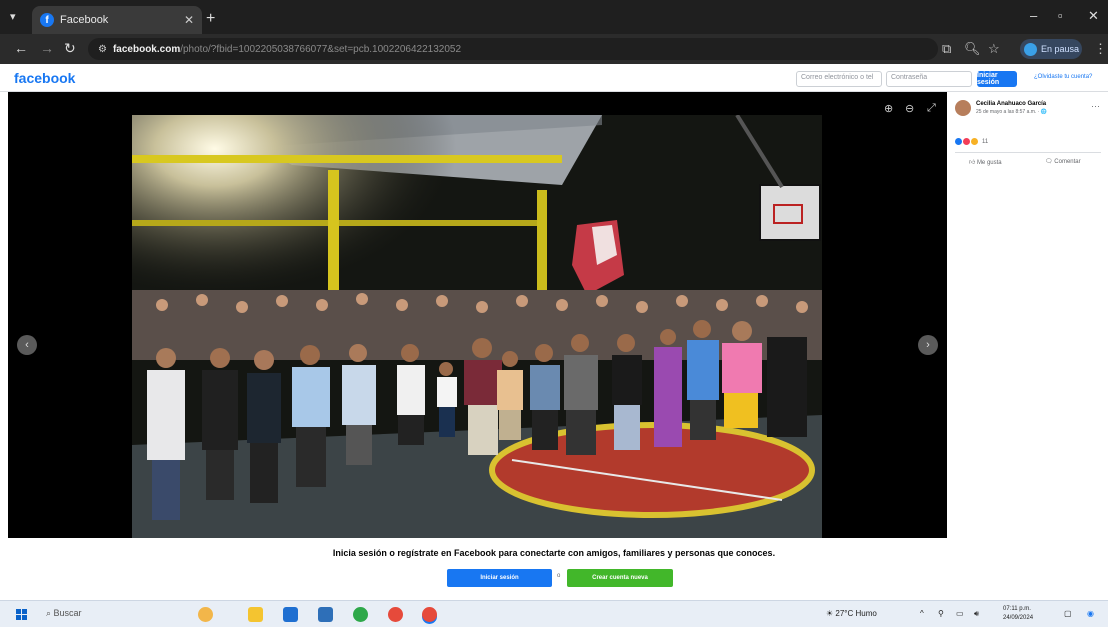 The height and width of the screenshot is (627, 1108). What do you see at coordinates (189, 20) in the screenshot?
I see `close-tab-icon: ✕` at bounding box center [189, 20].